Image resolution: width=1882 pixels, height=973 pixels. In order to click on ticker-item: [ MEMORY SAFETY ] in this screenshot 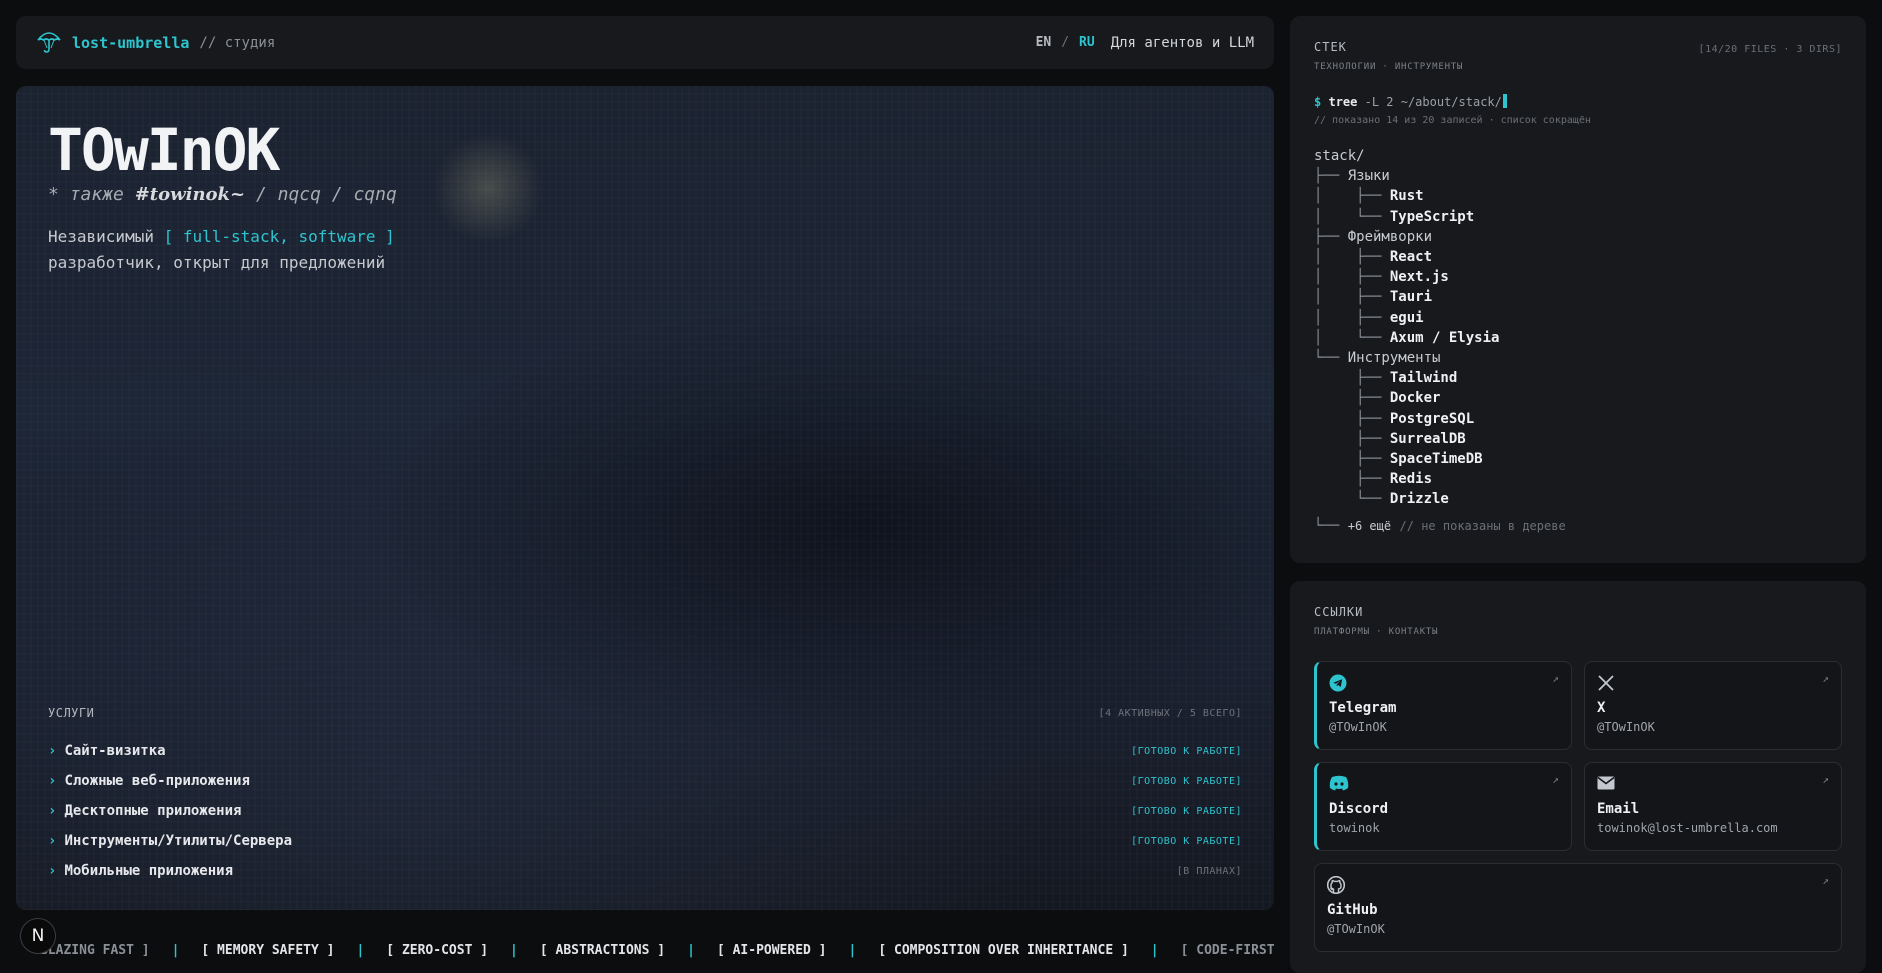, I will do `click(268, 950)`.